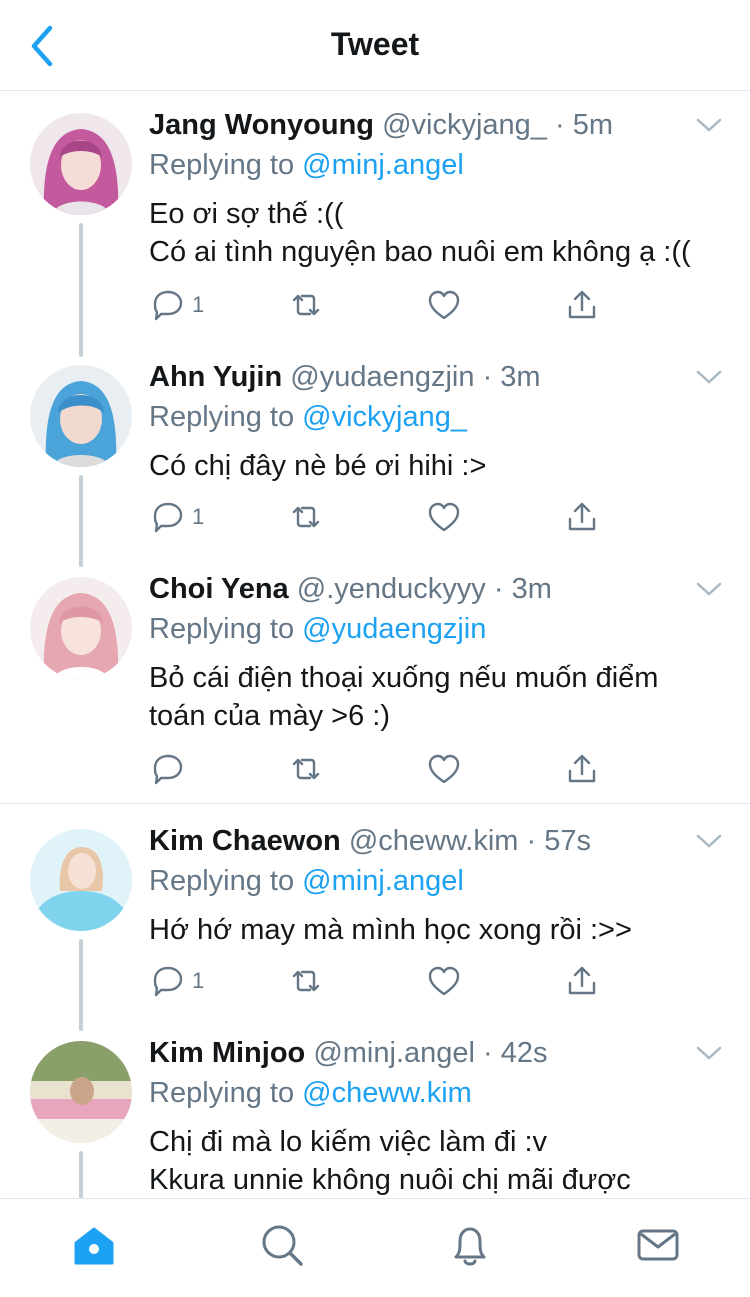  I want to click on mention-link: @yudaengzjin, so click(394, 629).